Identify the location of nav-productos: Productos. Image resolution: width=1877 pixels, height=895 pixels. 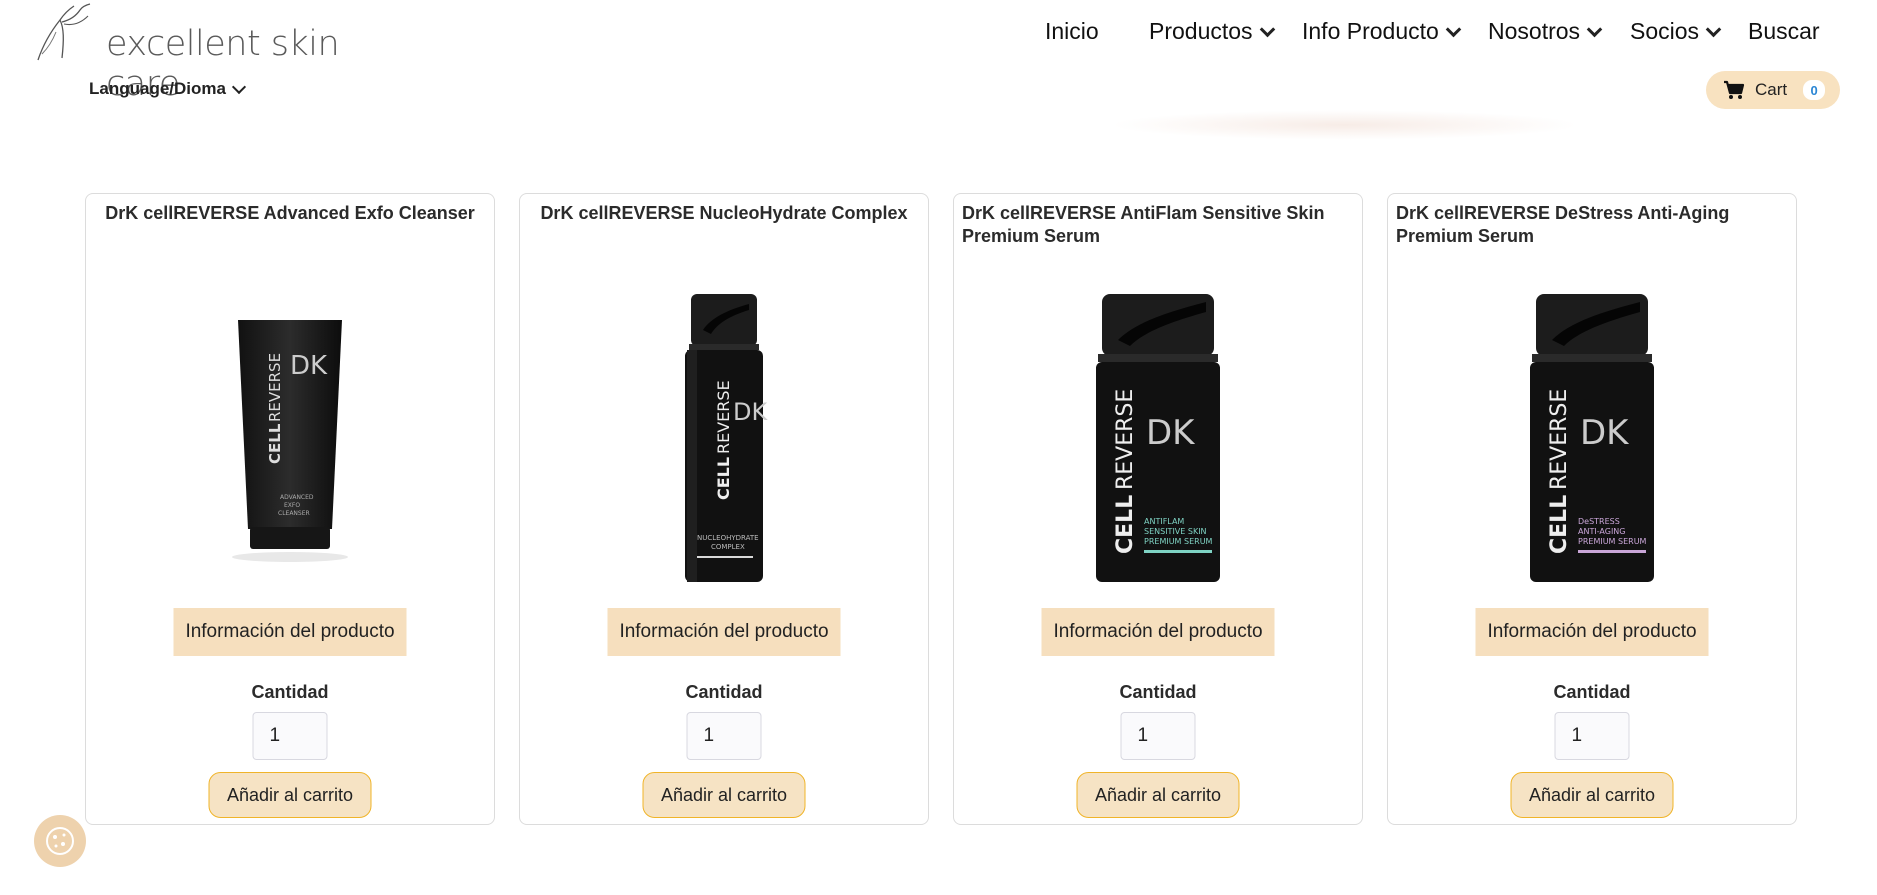
(1212, 31).